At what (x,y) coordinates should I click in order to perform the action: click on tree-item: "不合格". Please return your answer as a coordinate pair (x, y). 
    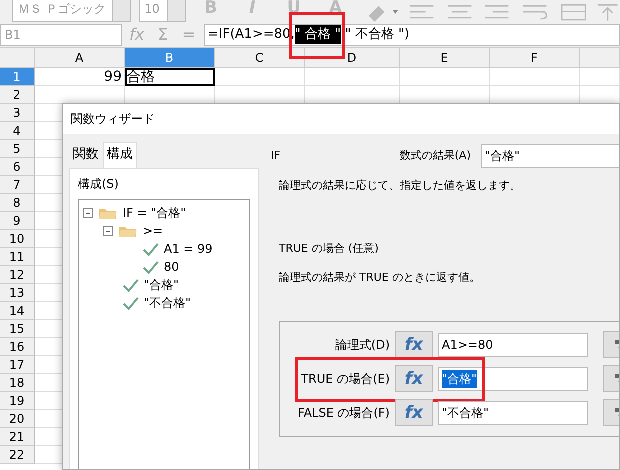
    Looking at the image, I should click on (168, 303).